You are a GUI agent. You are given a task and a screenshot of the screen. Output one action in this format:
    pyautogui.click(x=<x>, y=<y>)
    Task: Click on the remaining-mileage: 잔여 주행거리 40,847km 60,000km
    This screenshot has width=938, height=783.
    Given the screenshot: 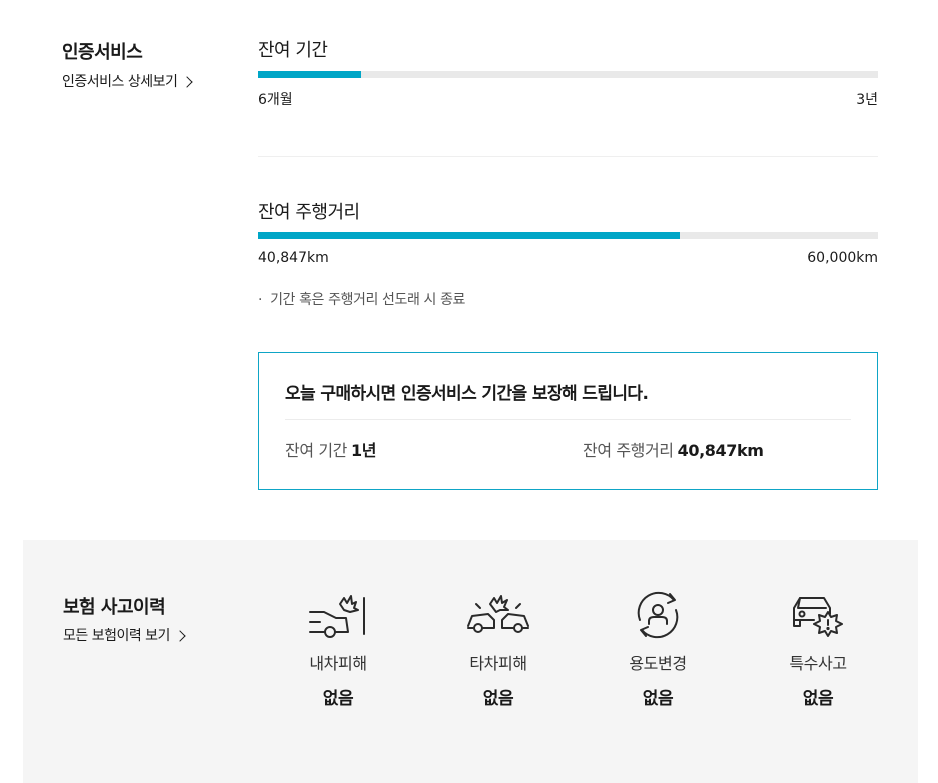 What is the action you would take?
    pyautogui.click(x=568, y=232)
    